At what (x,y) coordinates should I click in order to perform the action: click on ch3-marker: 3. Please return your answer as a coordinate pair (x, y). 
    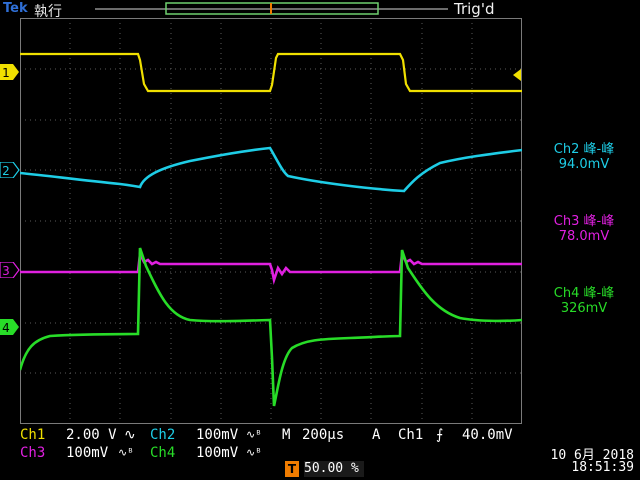
    Looking at the image, I should click on (10, 271).